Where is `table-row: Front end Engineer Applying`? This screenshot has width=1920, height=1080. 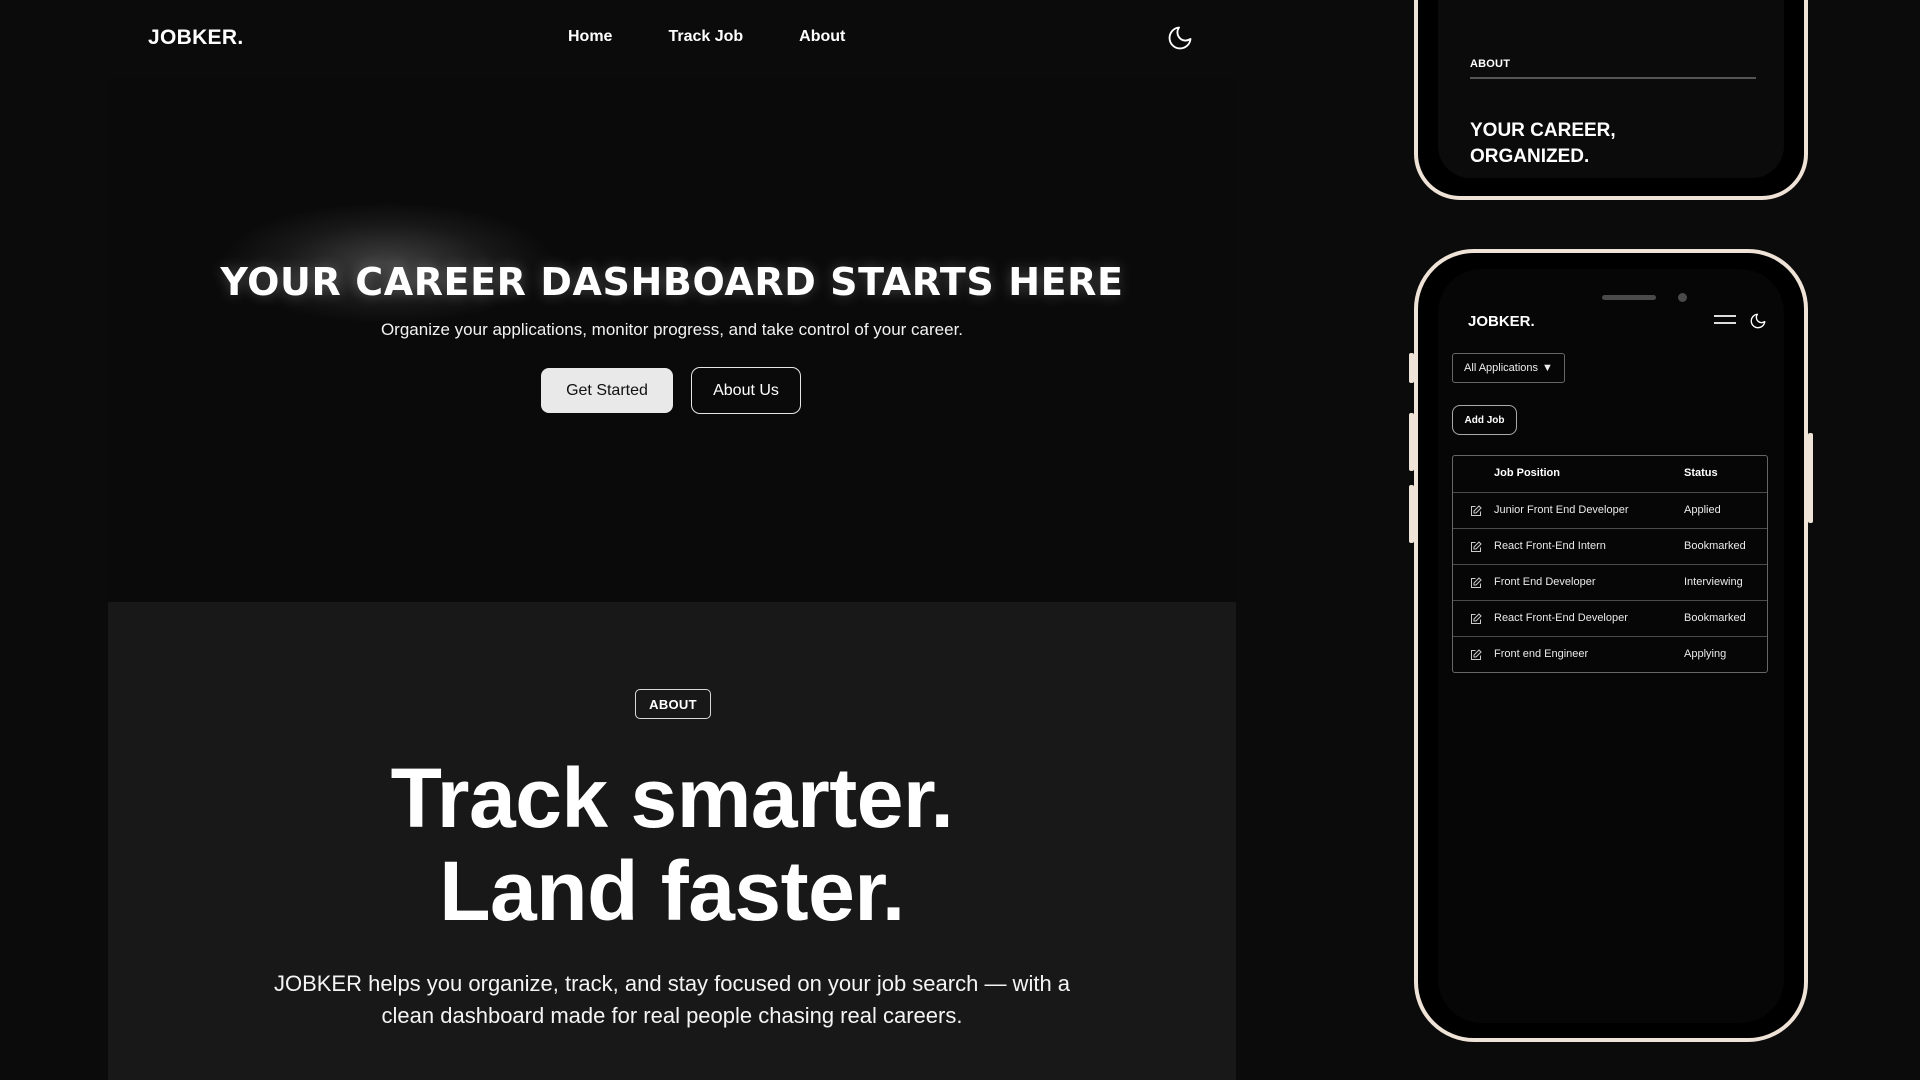 table-row: Front end Engineer Applying is located at coordinates (1610, 654).